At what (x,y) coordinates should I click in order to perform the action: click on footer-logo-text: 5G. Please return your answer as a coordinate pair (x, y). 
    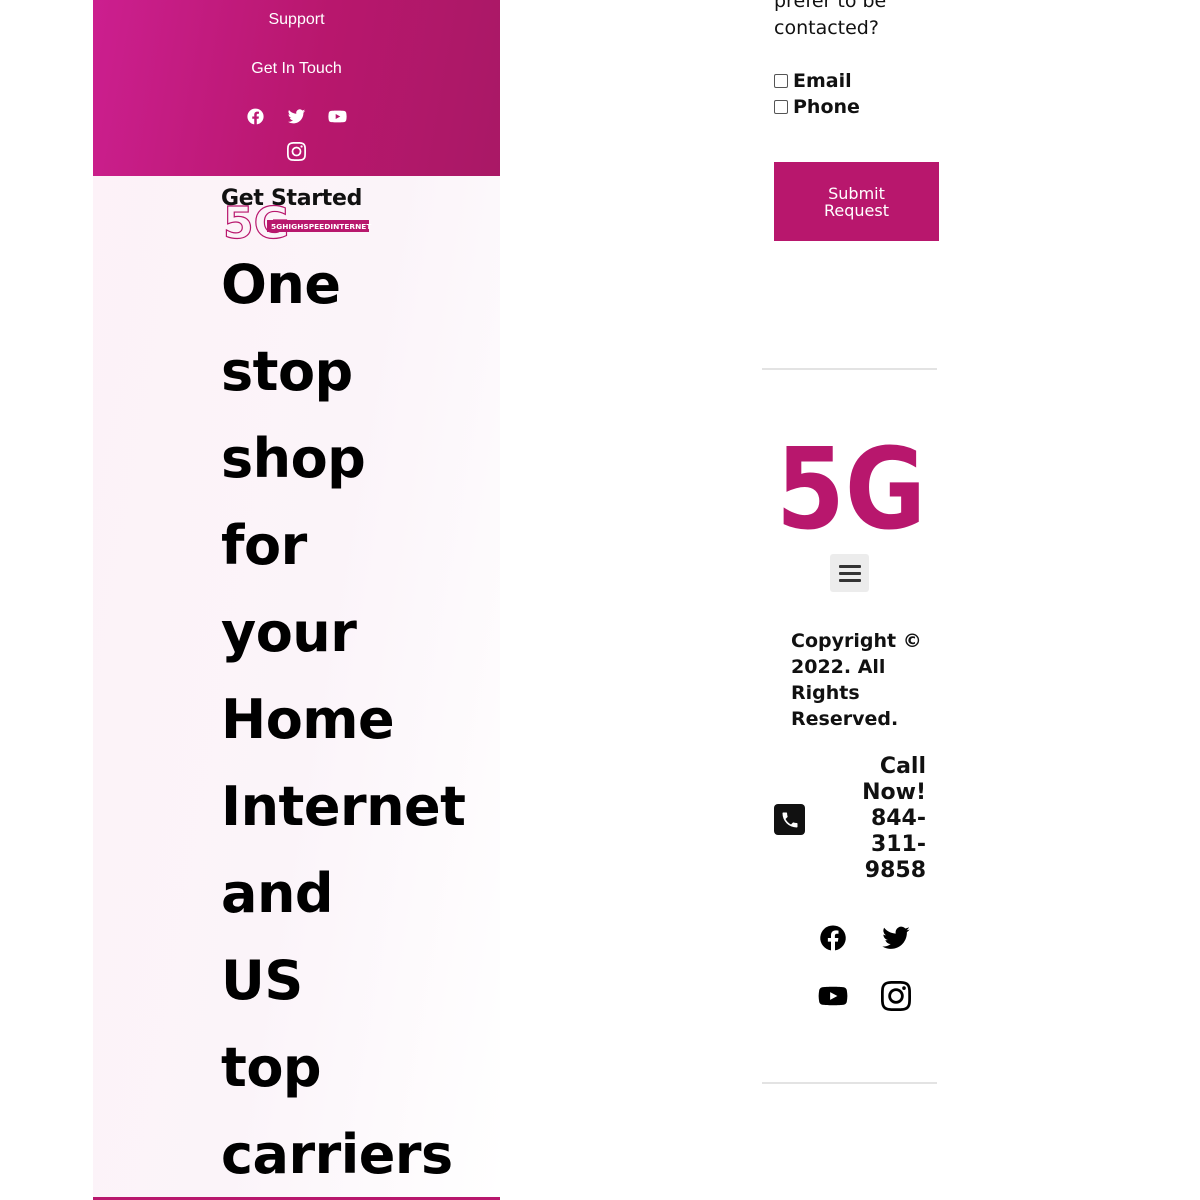
    Looking at the image, I should click on (851, 480).